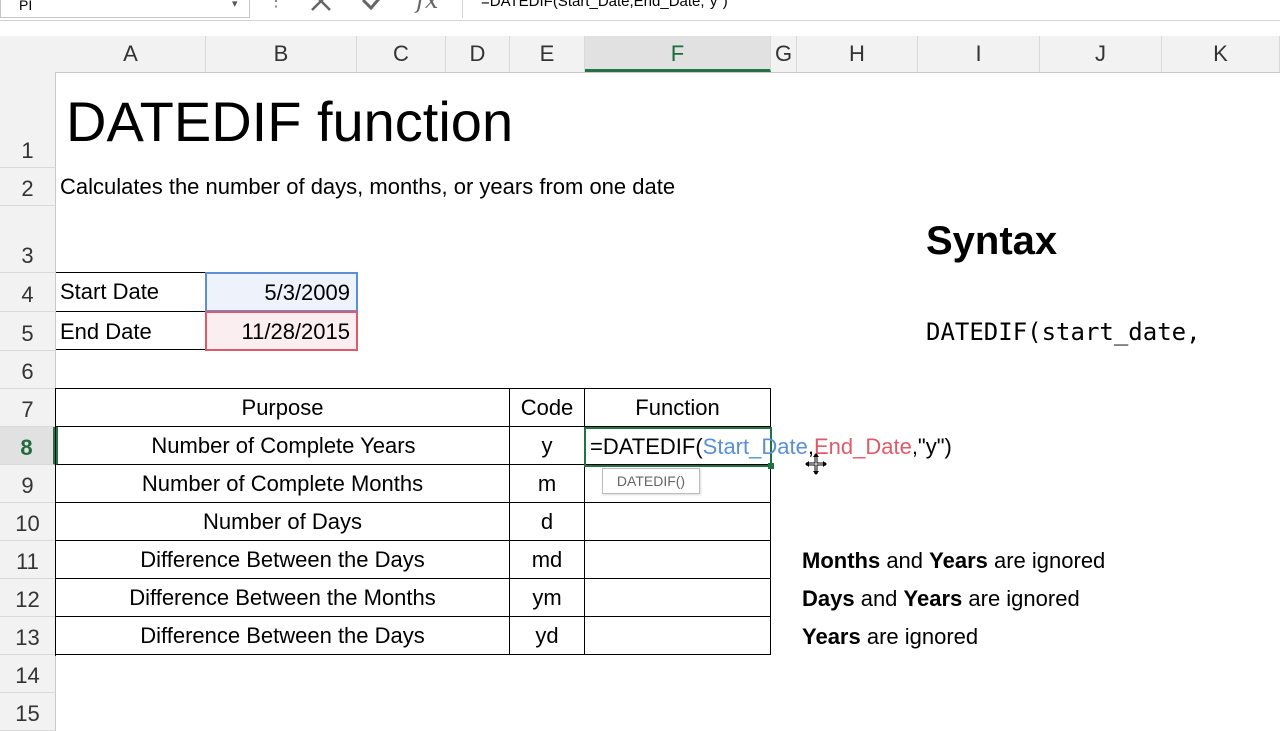 The width and height of the screenshot is (1280, 731). What do you see at coordinates (979, 54) in the screenshot?
I see `column-header-i: I` at bounding box center [979, 54].